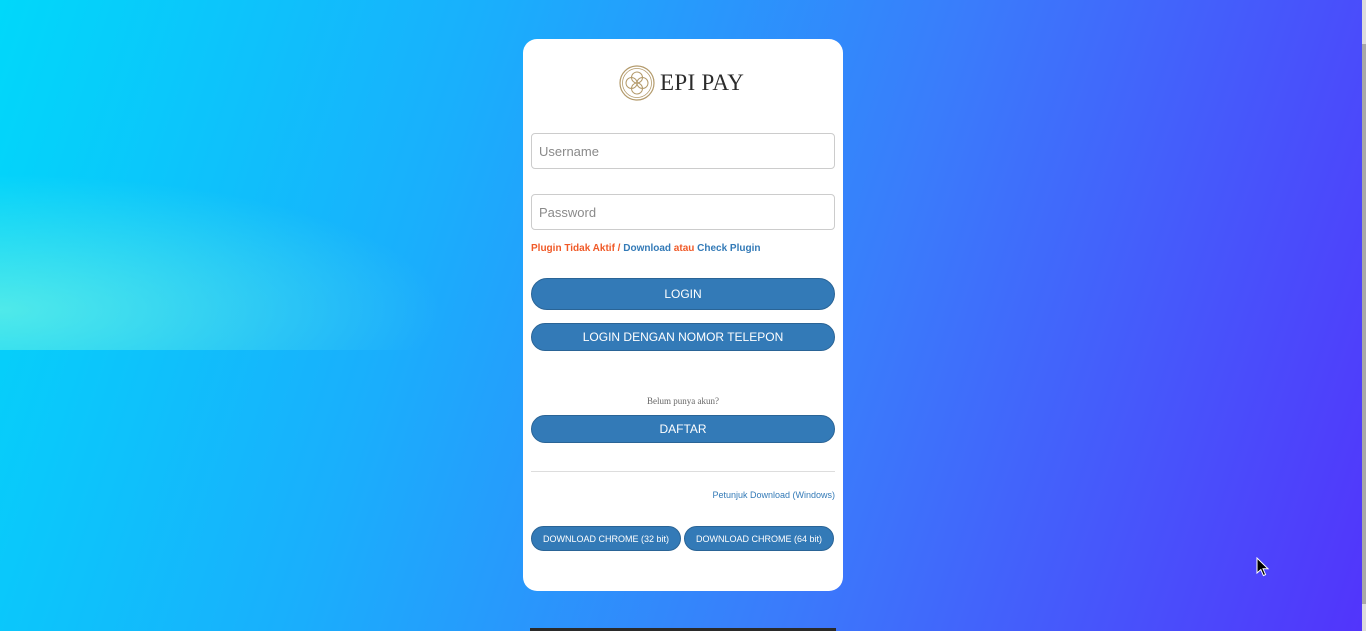  Describe the element at coordinates (576, 248) in the screenshot. I see `plugin-status-text: Plugin Tidak Aktif /` at that location.